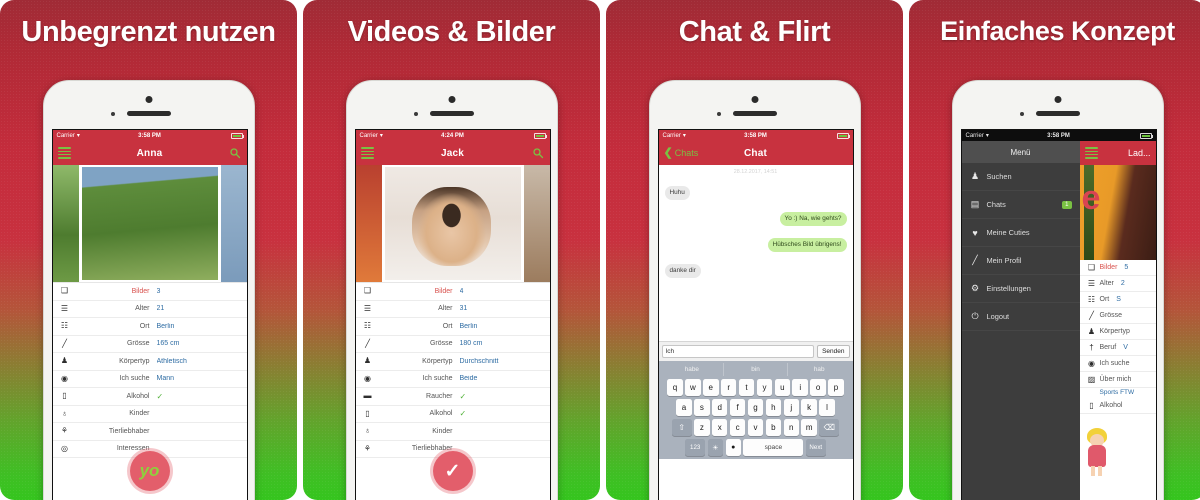 Image resolution: width=1200 pixels, height=500 pixels. What do you see at coordinates (807, 245) in the screenshot?
I see `outgoing-message-bubble: Hübsches Bild übrigens!` at bounding box center [807, 245].